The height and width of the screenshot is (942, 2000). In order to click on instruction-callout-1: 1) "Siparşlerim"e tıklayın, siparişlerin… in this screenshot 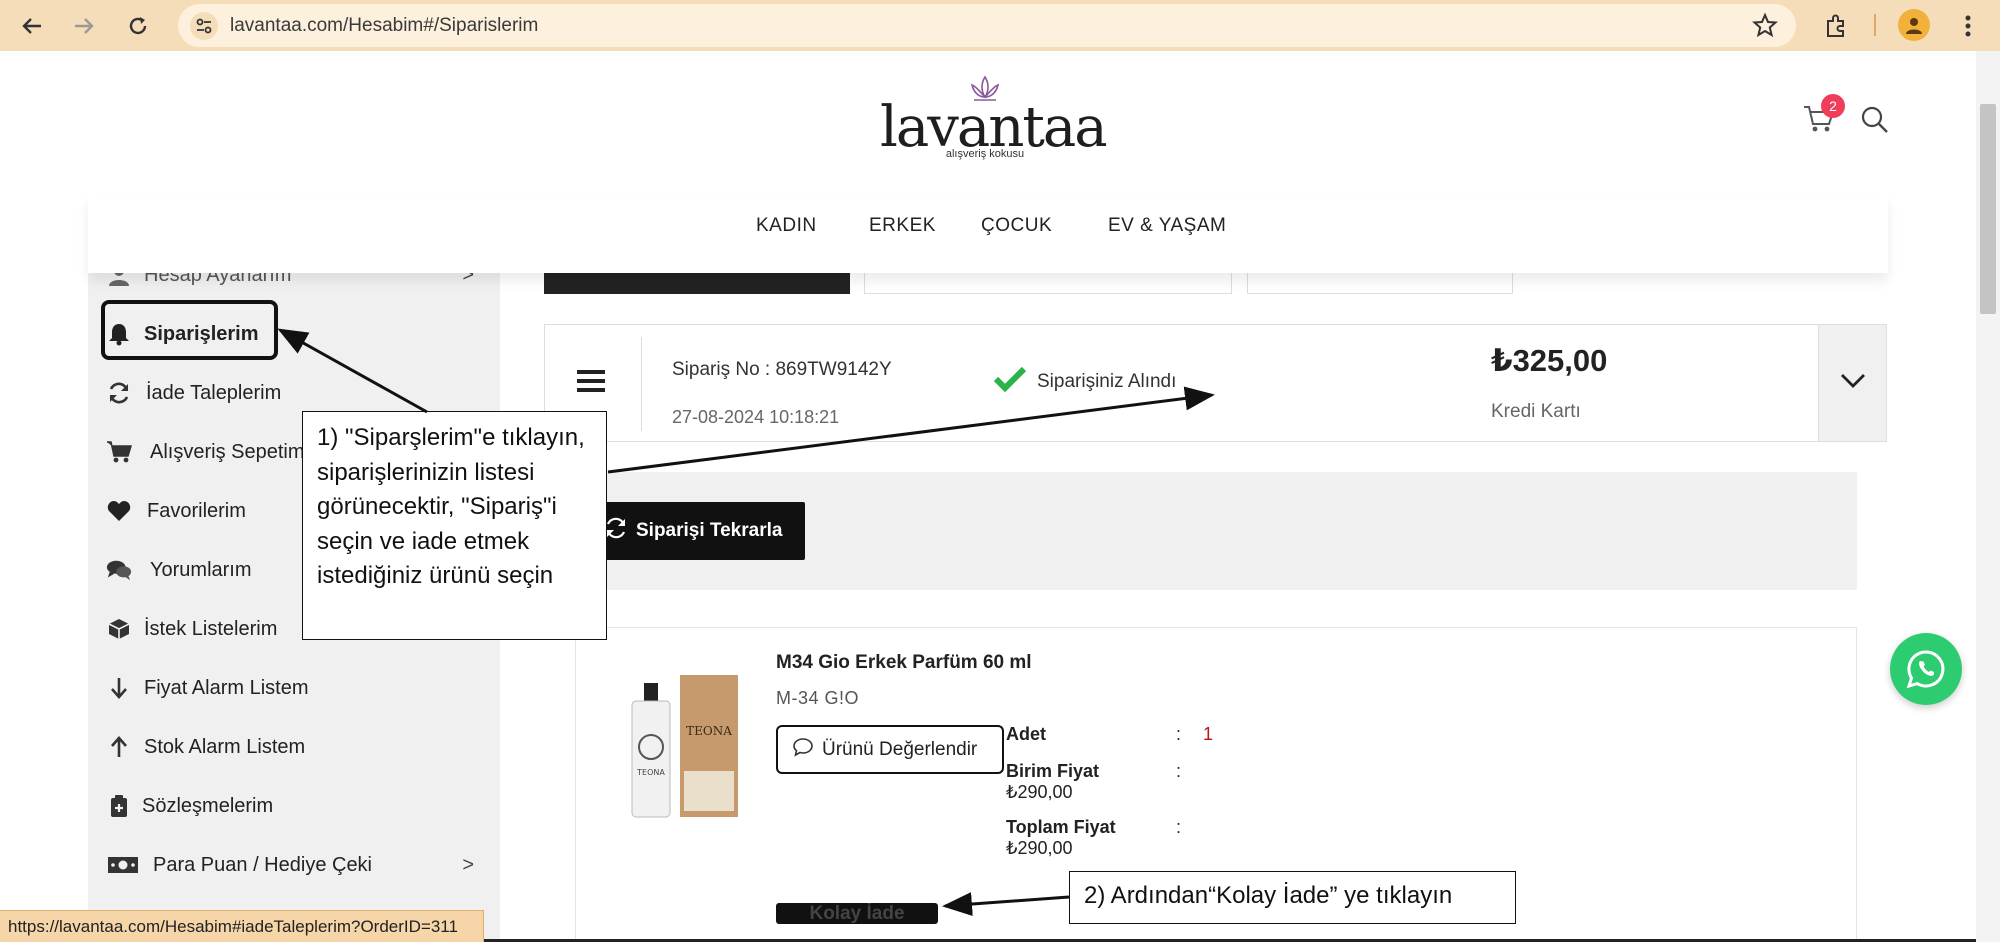, I will do `click(454, 525)`.